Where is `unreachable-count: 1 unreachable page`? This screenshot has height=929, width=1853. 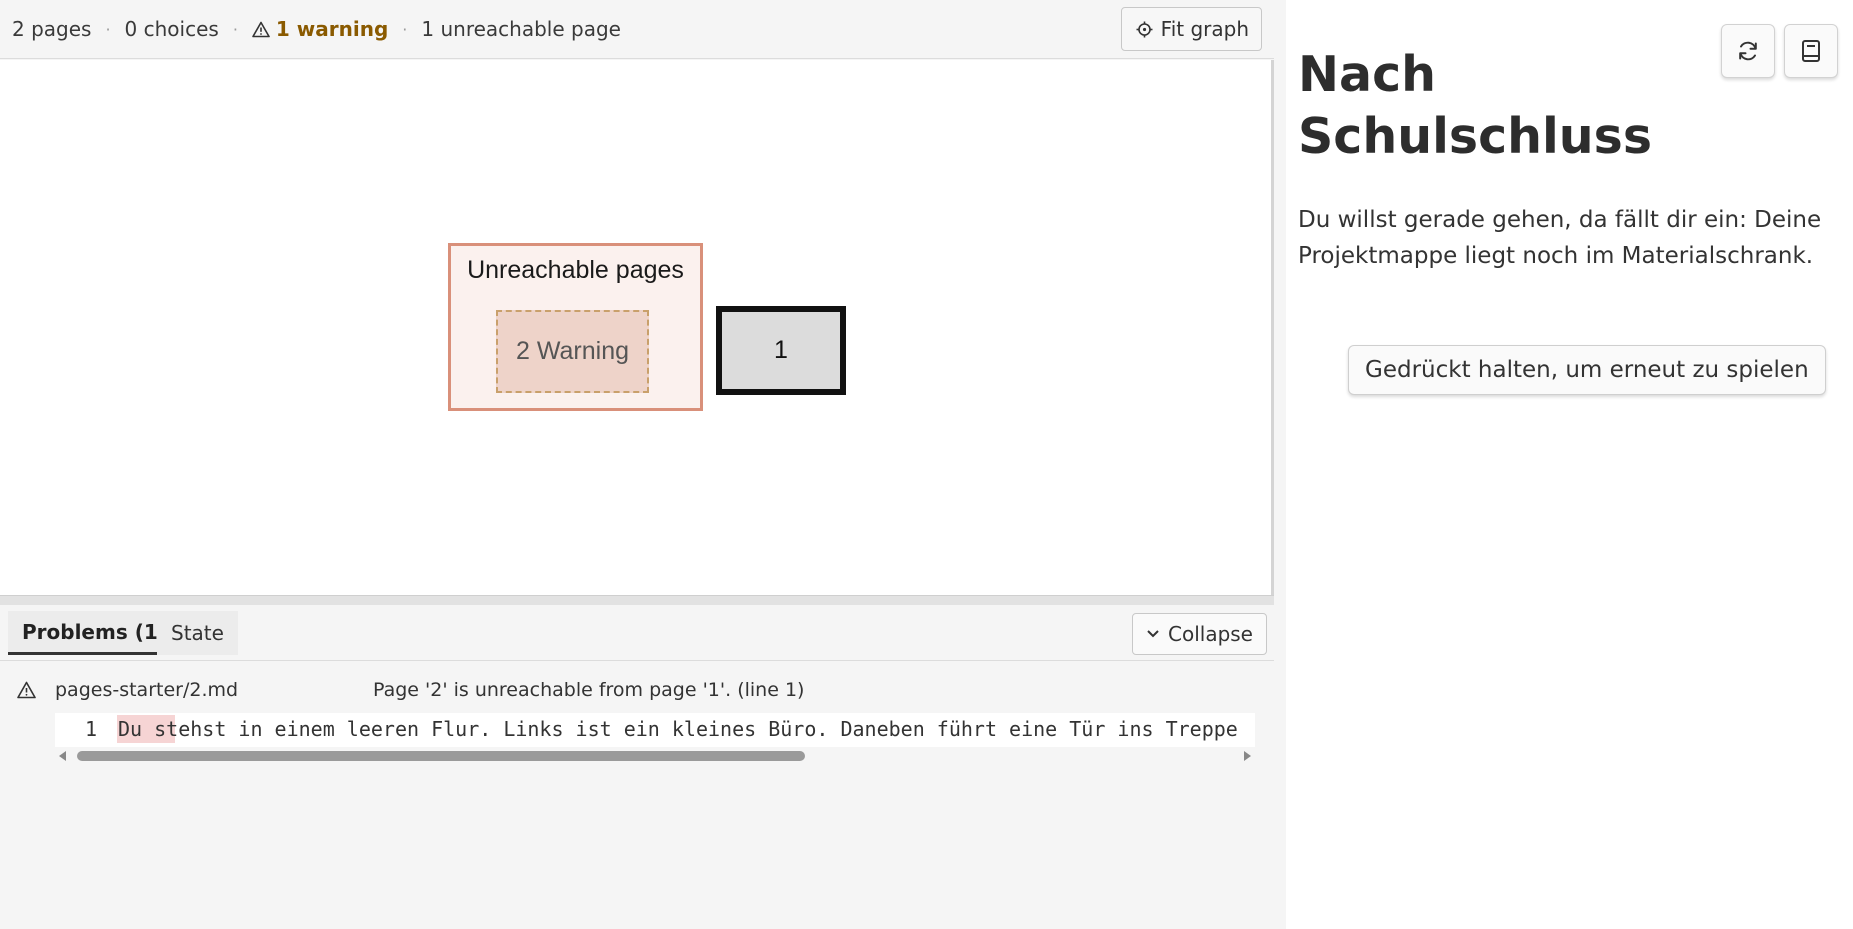 unreachable-count: 1 unreachable page is located at coordinates (521, 29).